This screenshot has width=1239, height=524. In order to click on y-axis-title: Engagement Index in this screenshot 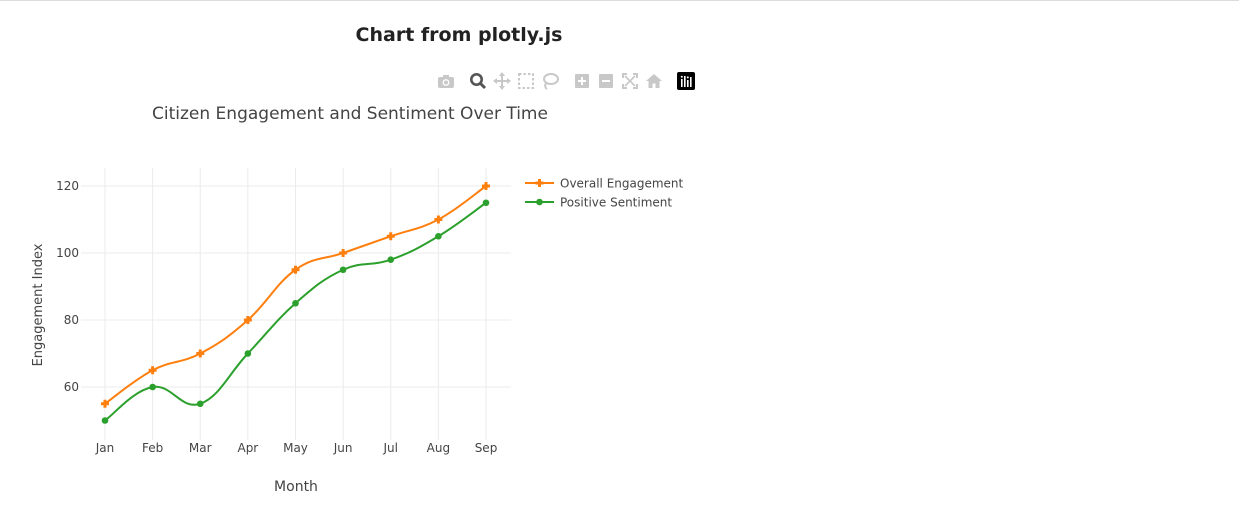, I will do `click(38, 304)`.